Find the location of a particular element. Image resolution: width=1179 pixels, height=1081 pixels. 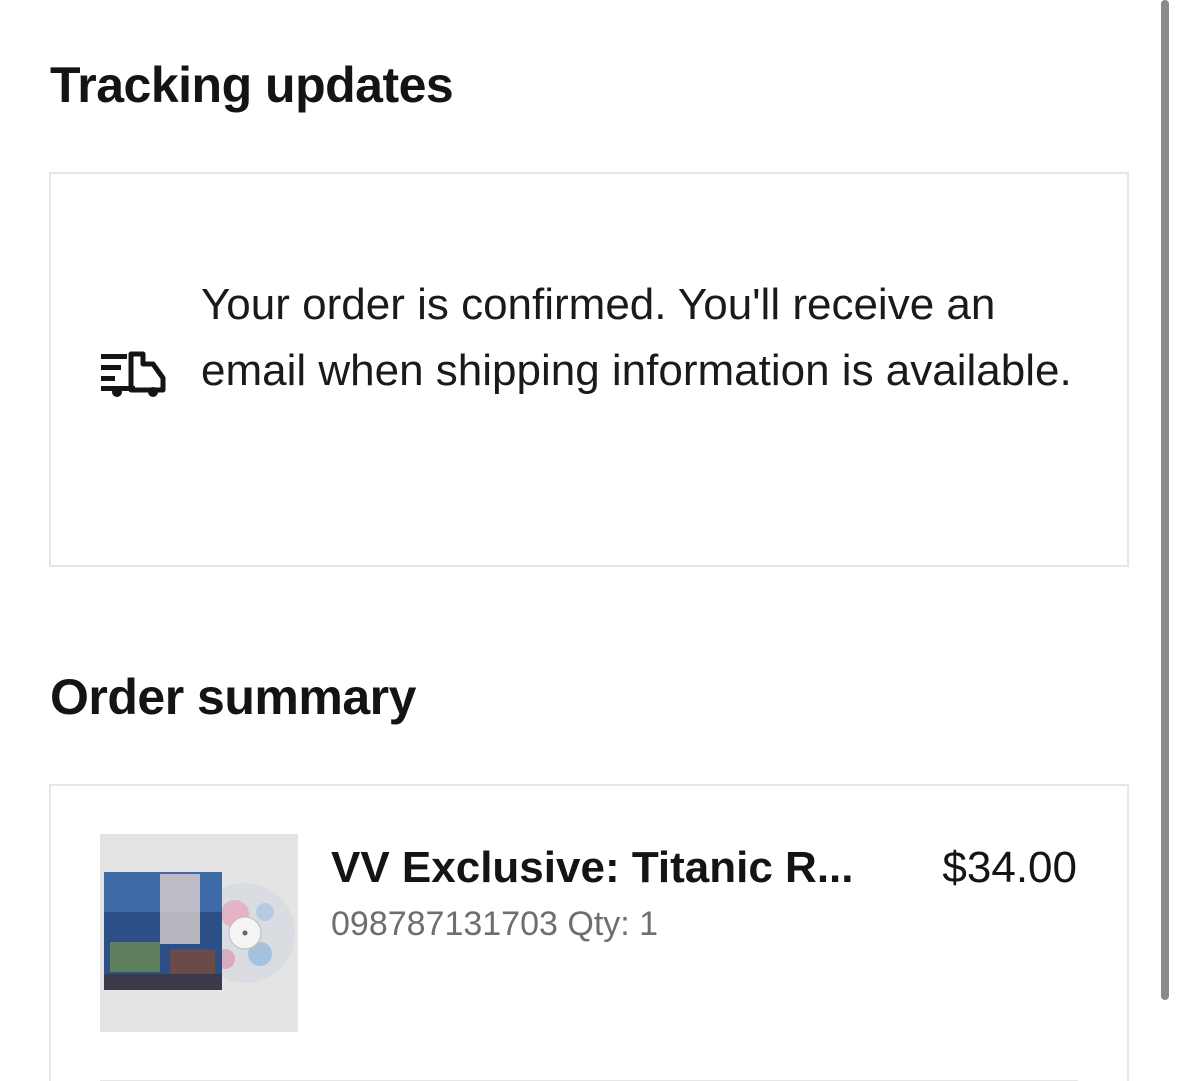

tracking-updates-heading: Tracking updates is located at coordinates (252, 85).